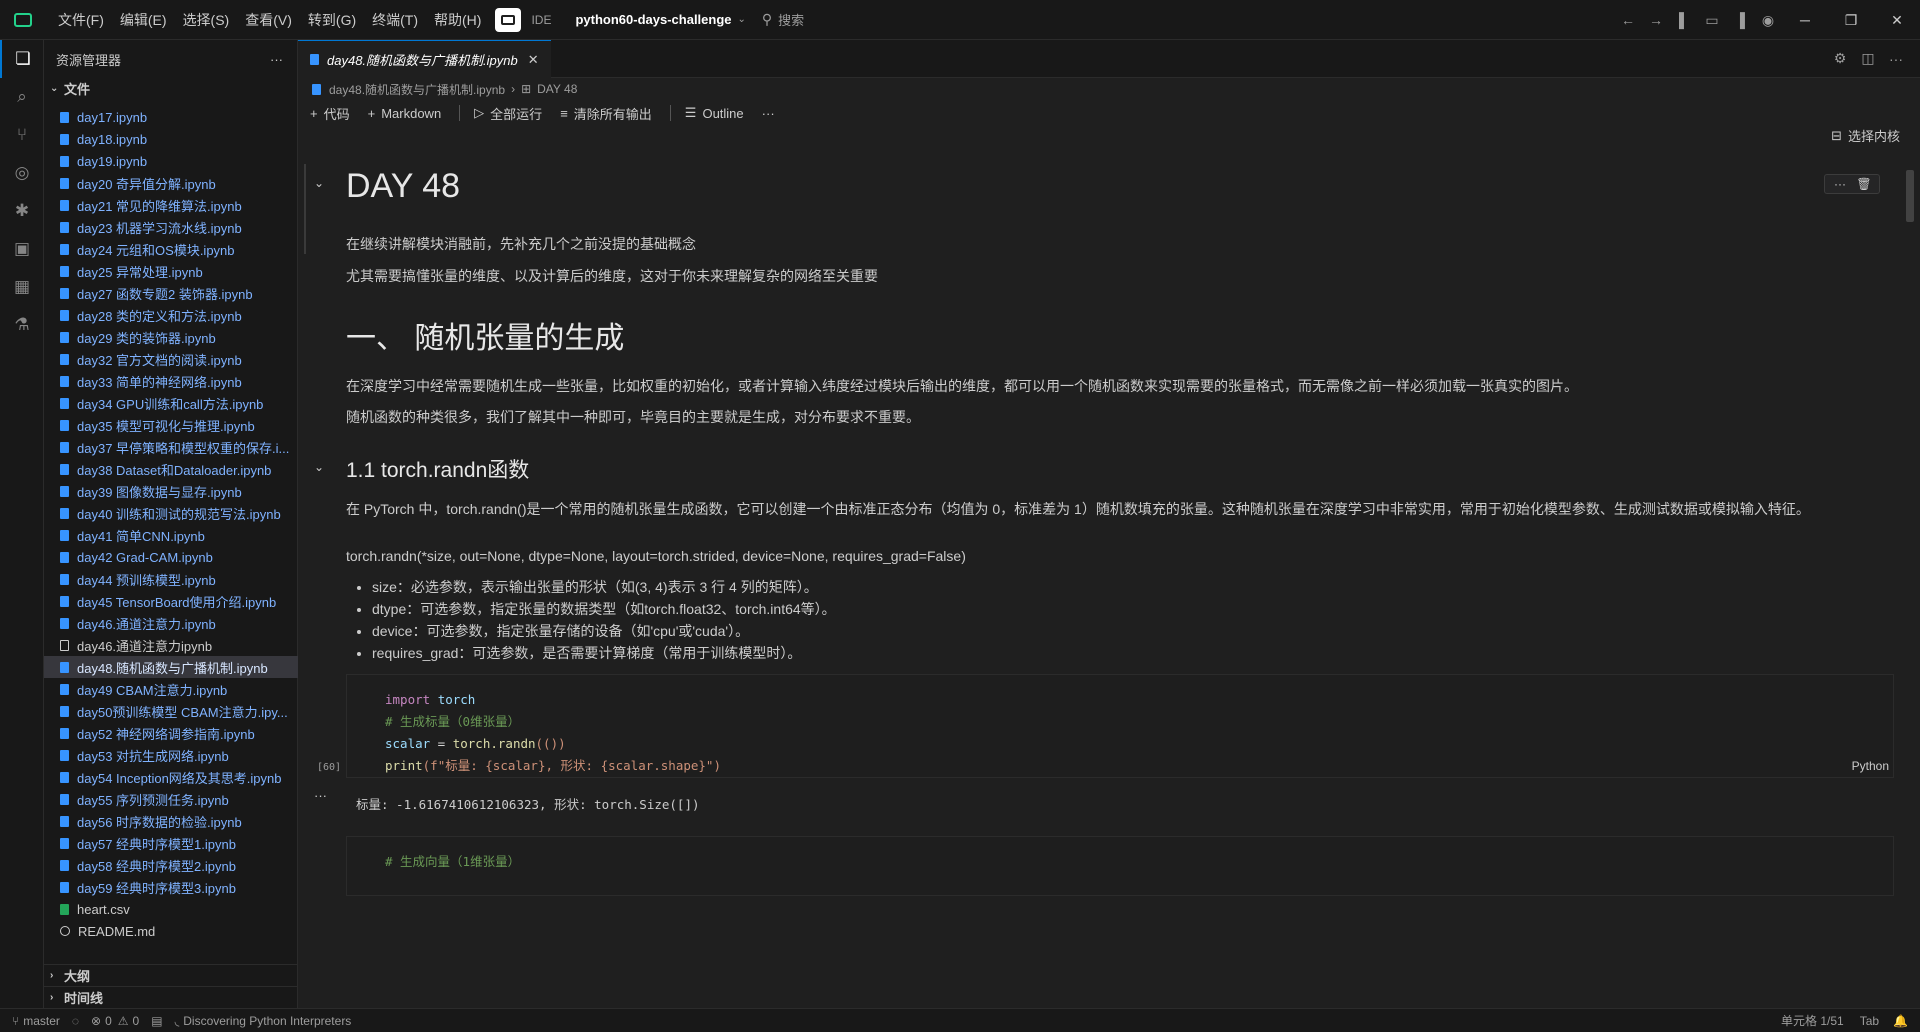 This screenshot has width=1920, height=1032. What do you see at coordinates (22, 59) in the screenshot?
I see `explorer-icon: ❏` at bounding box center [22, 59].